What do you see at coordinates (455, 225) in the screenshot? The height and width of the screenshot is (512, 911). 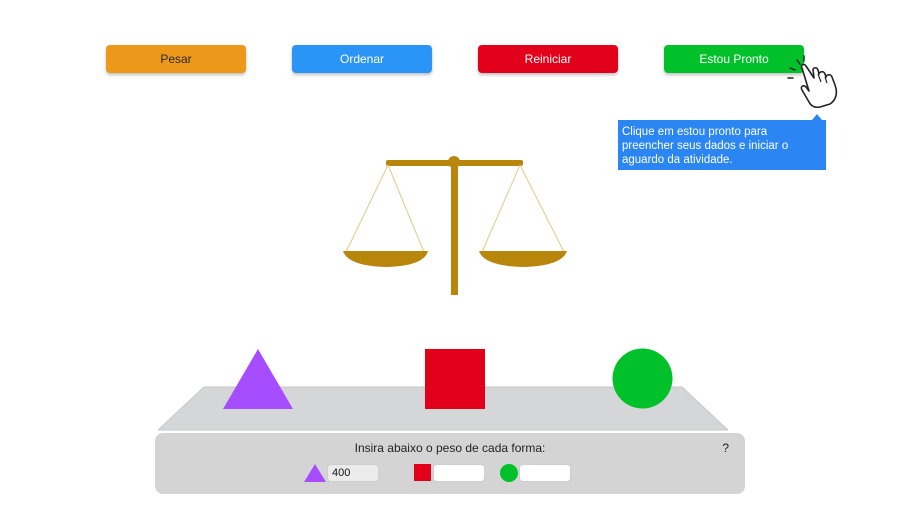 I see `balance-scale` at bounding box center [455, 225].